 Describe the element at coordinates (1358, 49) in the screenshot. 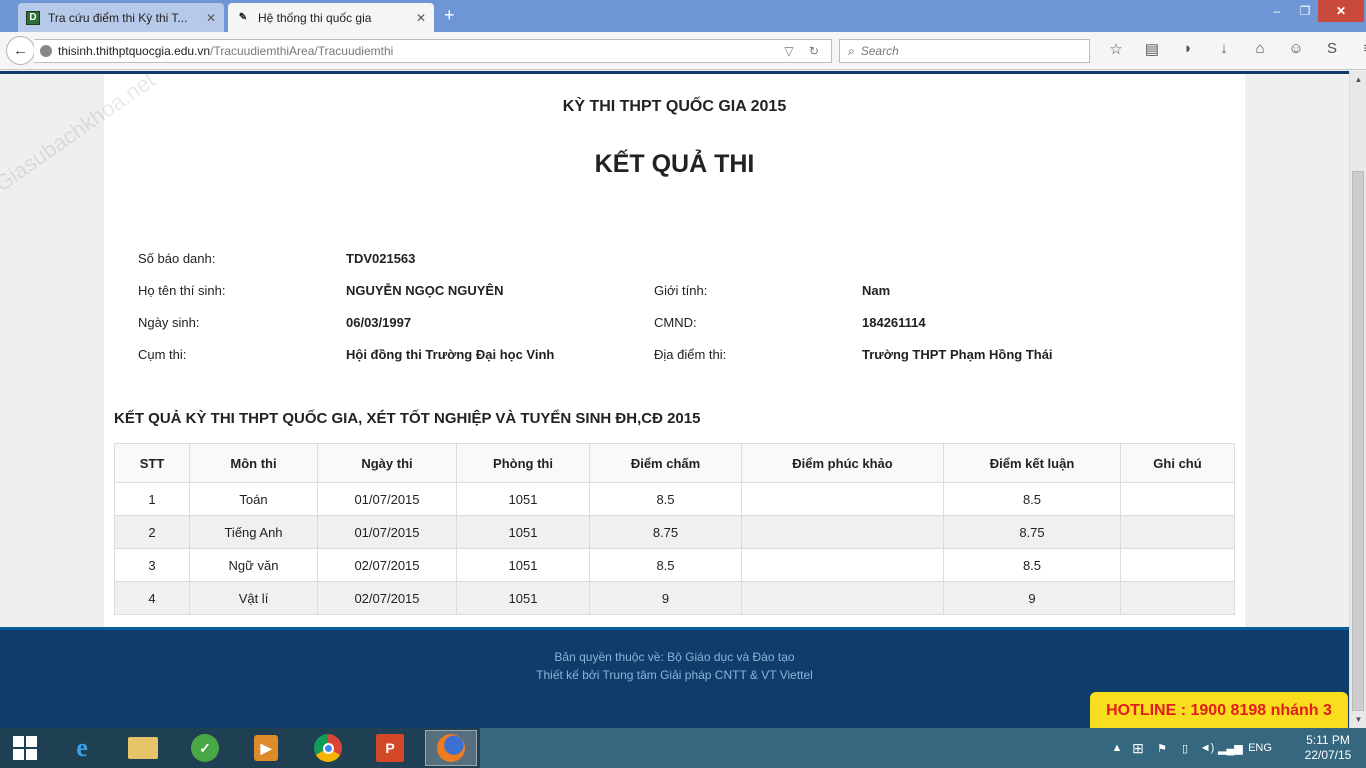

I see `menu-icon: ≡` at that location.